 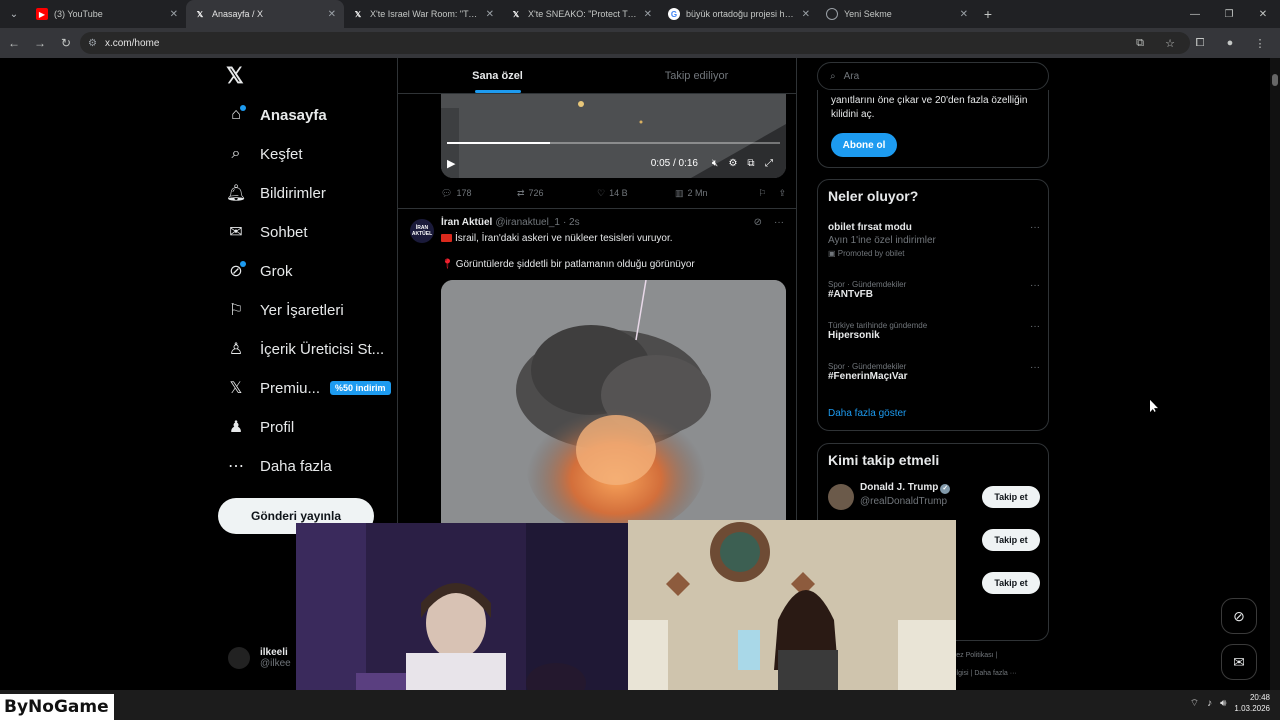 What do you see at coordinates (841, 497) in the screenshot?
I see `avatar` at bounding box center [841, 497].